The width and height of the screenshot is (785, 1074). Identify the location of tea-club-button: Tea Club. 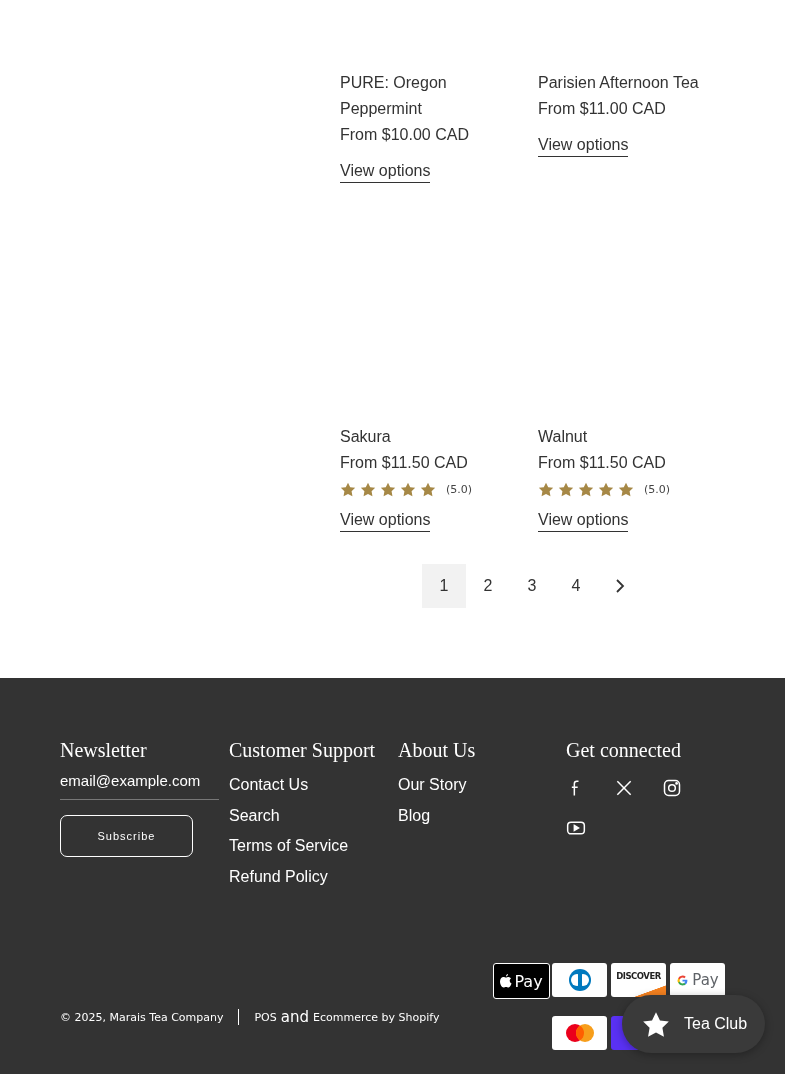
(693, 1024).